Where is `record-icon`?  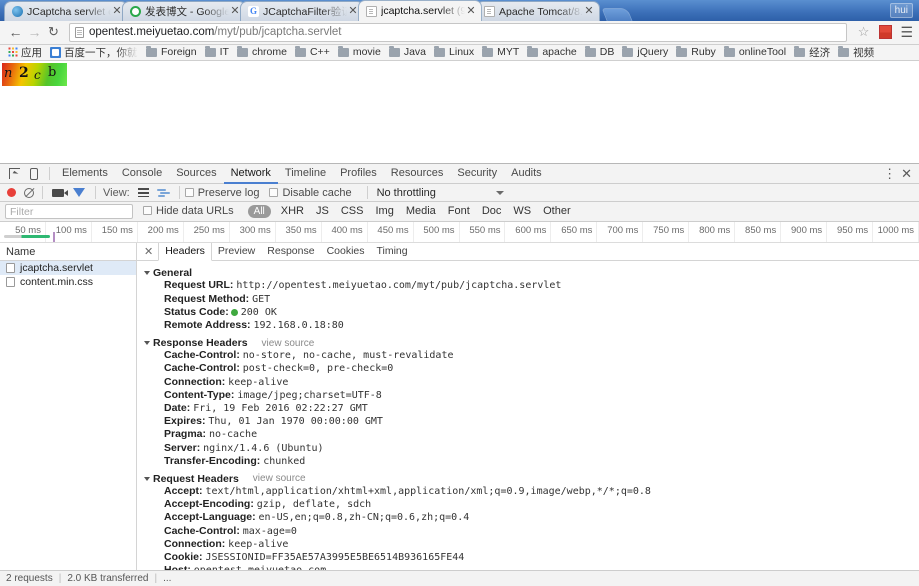
record-icon is located at coordinates (11, 193).